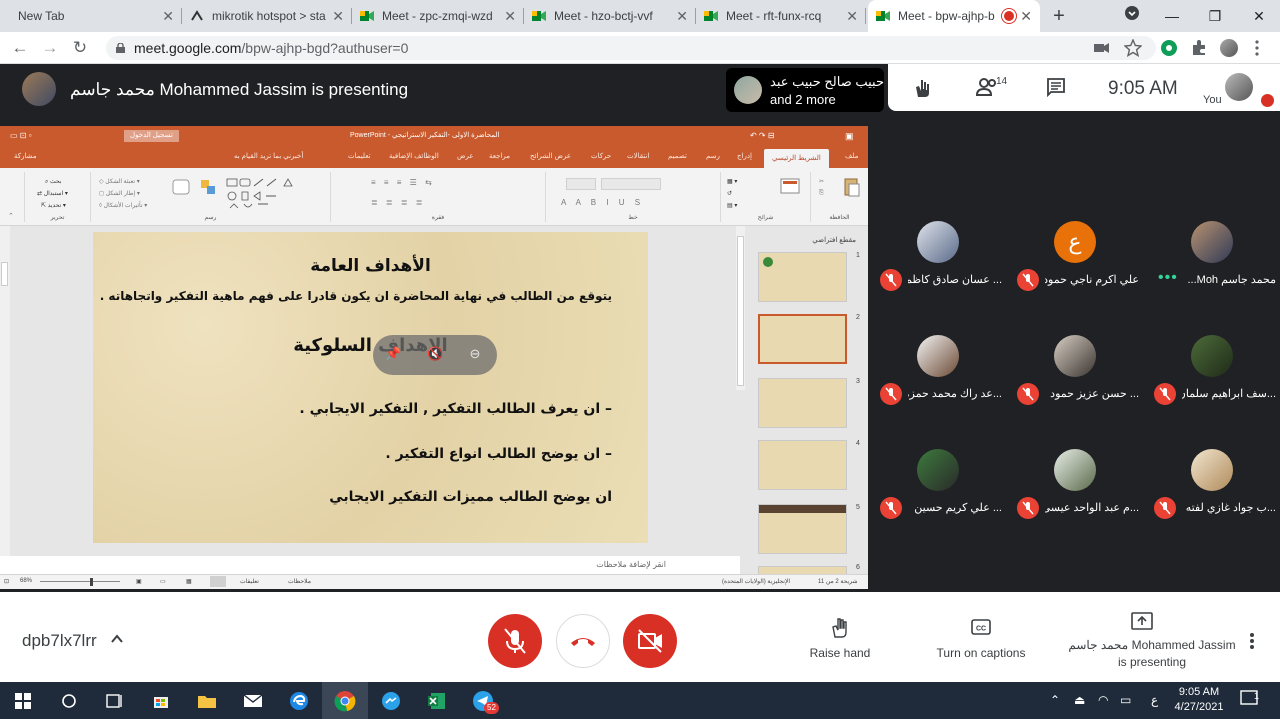 This screenshot has height=719, width=1280. What do you see at coordinates (938, 351) in the screenshot?
I see `participant-tile: ...عد راك محمد حمزه` at bounding box center [938, 351].